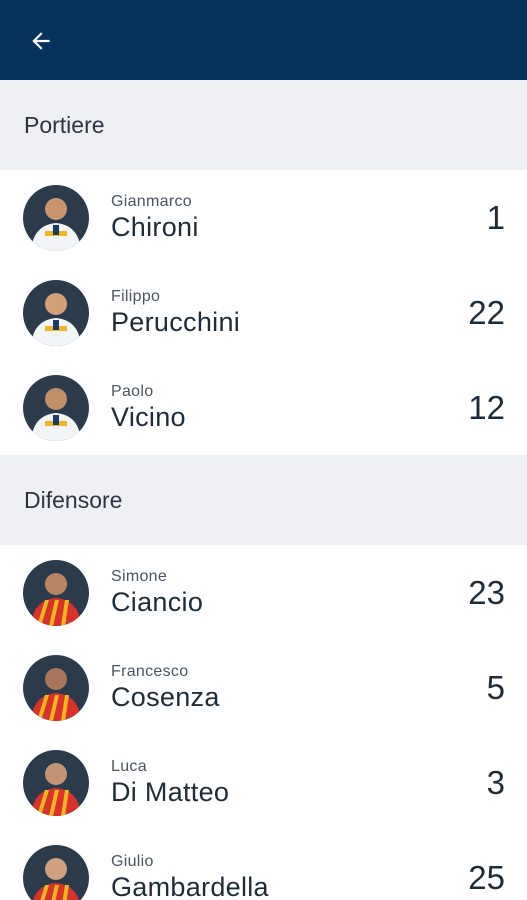 This screenshot has width=527, height=900. Describe the element at coordinates (495, 217) in the screenshot. I see `player-number: 1` at that location.